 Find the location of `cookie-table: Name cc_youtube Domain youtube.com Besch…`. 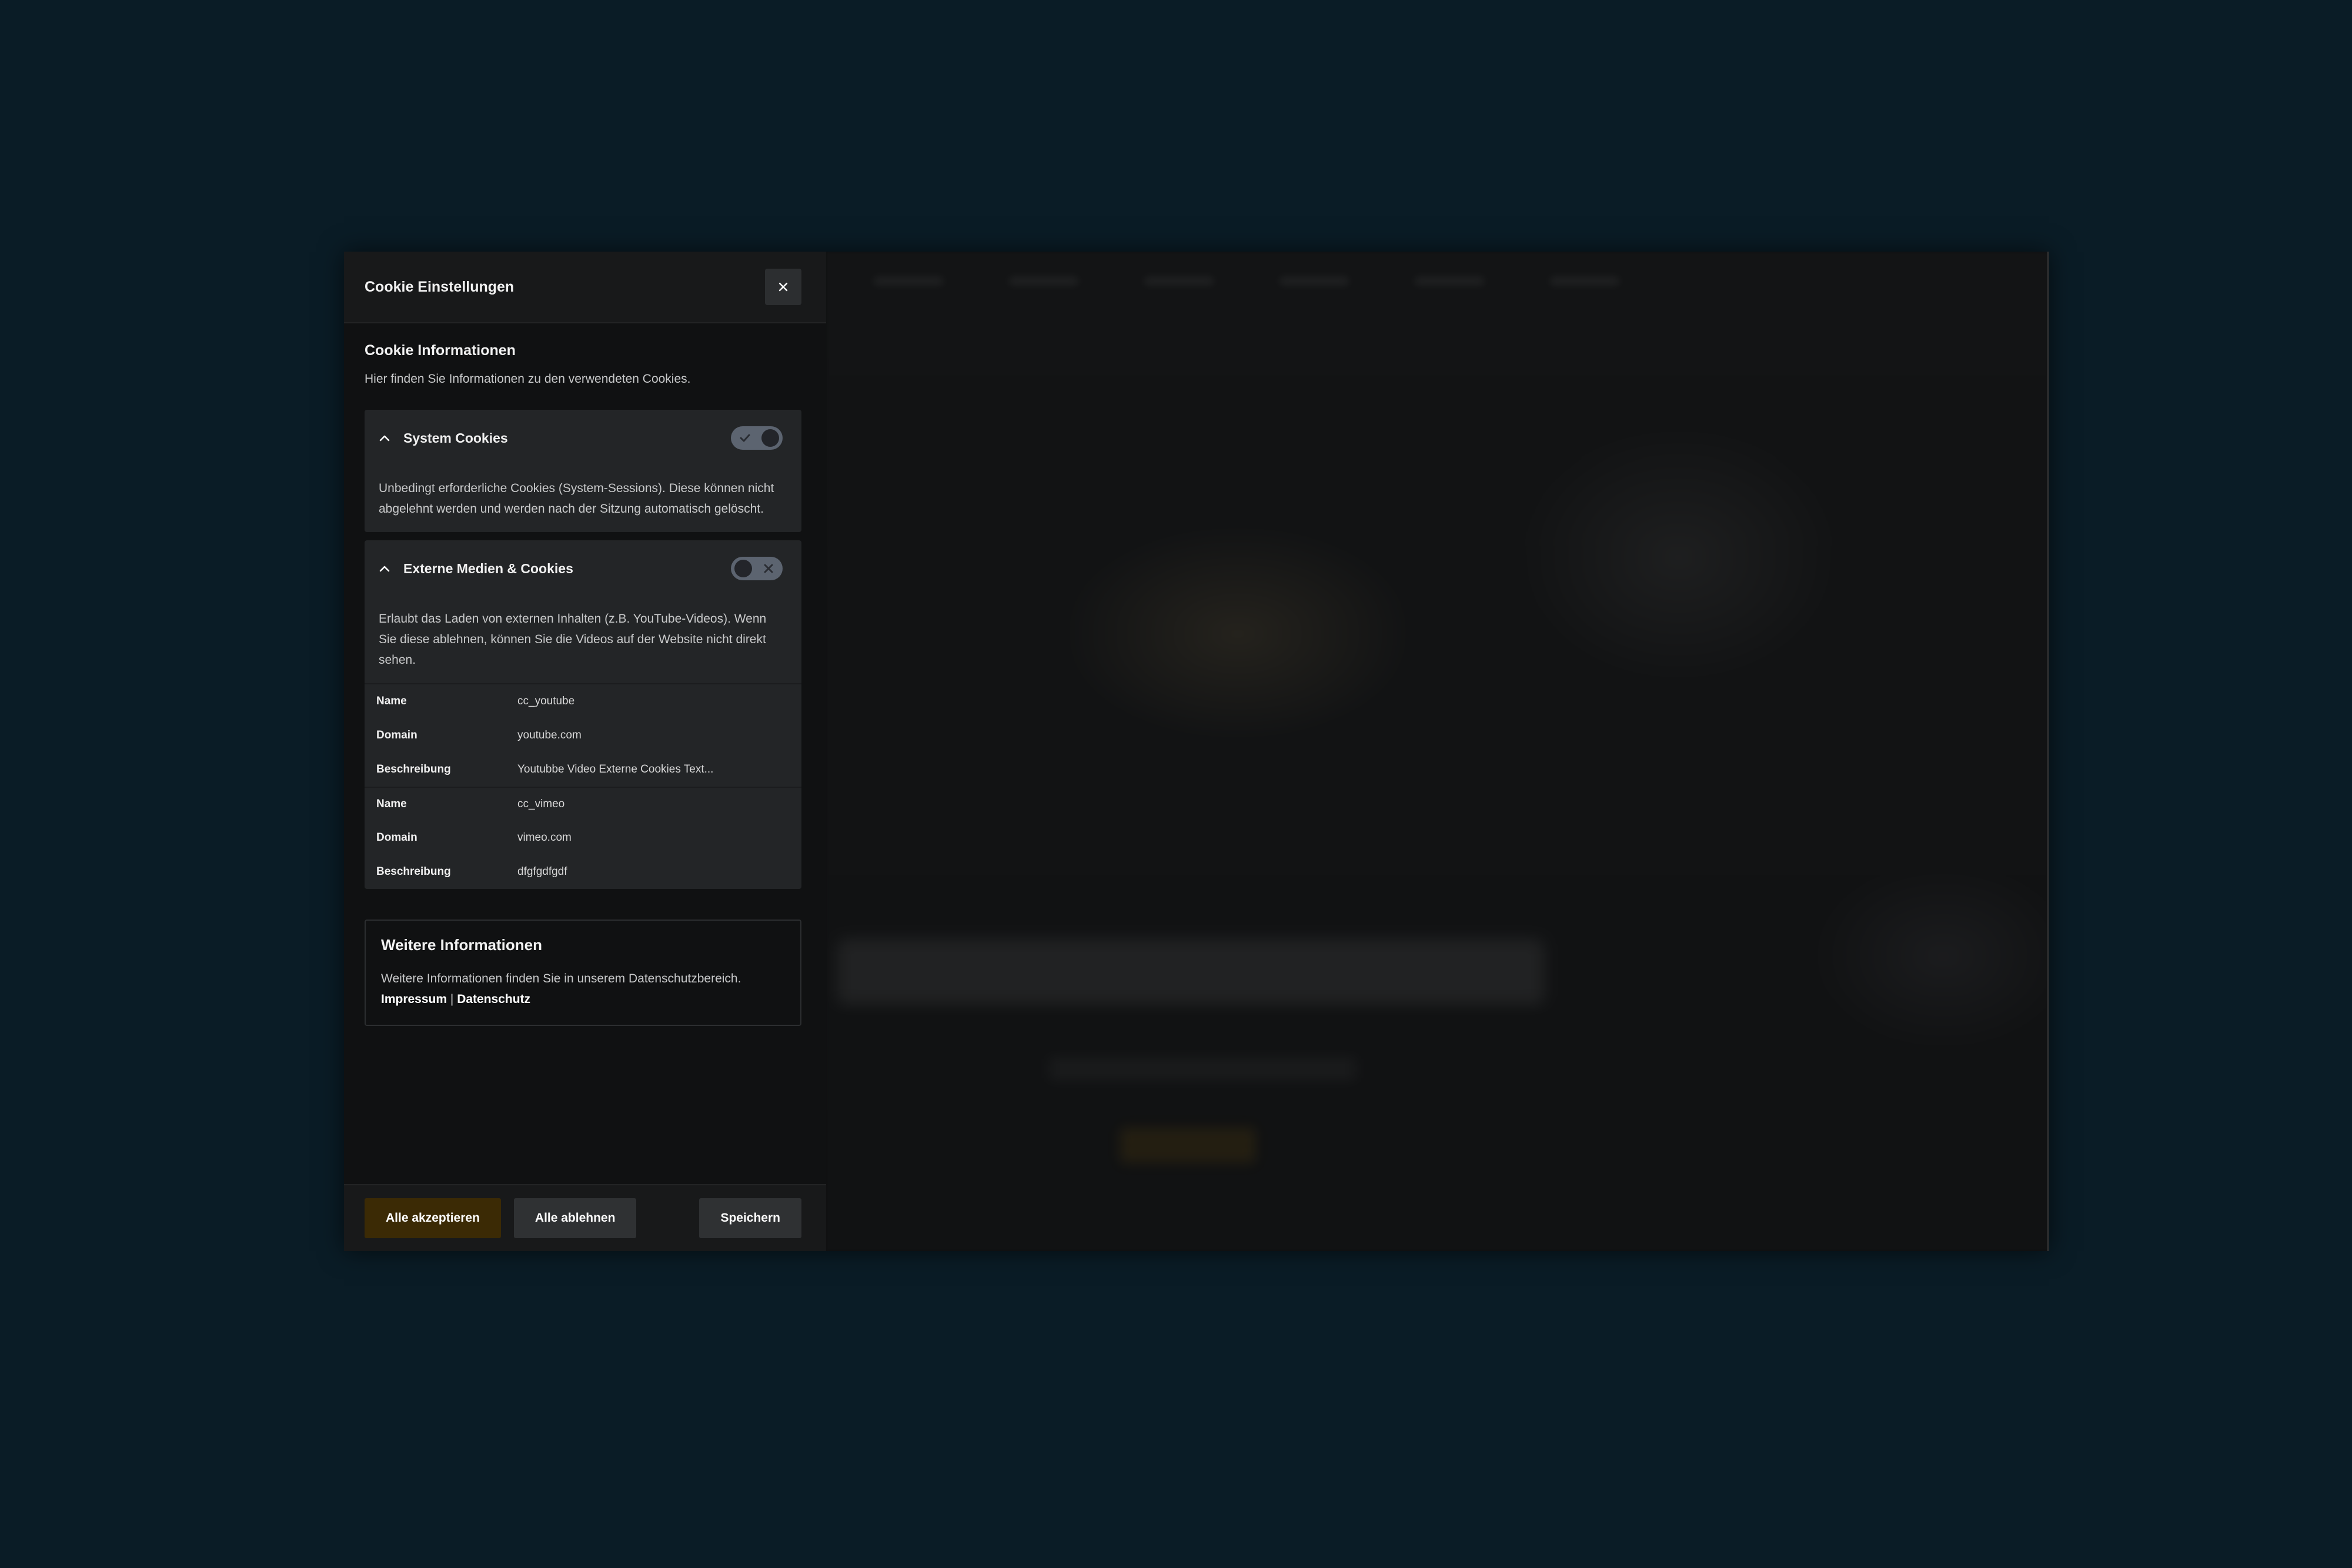

cookie-table: Name cc_youtube Domain youtube.com Besch… is located at coordinates (583, 786).